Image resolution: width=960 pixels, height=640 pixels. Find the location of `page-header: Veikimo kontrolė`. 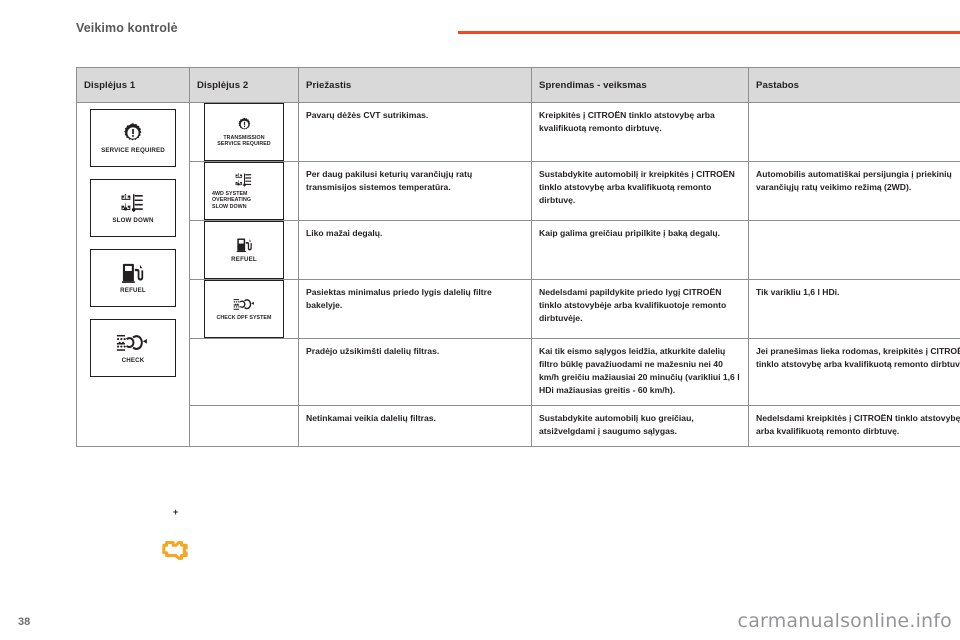

page-header: Veikimo kontrolė is located at coordinates (480, 24).